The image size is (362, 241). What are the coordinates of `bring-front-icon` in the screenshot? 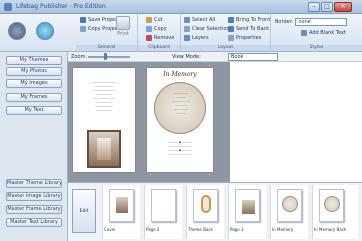 It's located at (231, 20).